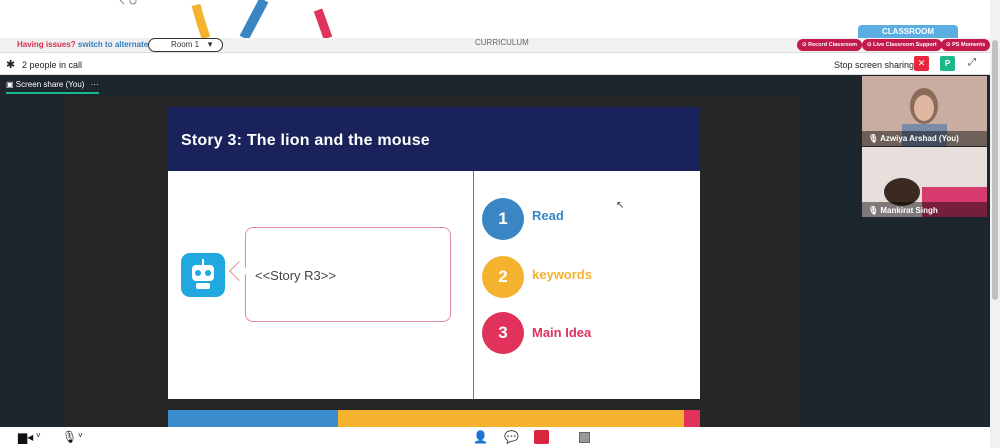 The image size is (1000, 448). Describe the element at coordinates (562, 332) in the screenshot. I see `step-3-label: Main Idea` at that location.